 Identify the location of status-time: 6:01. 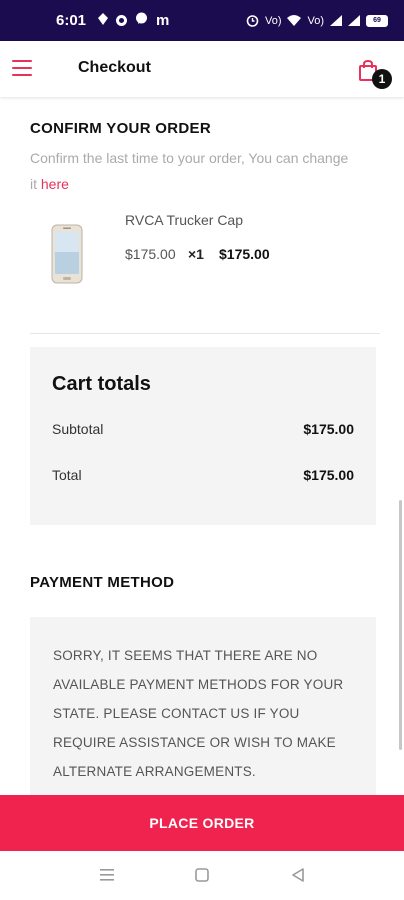
(71, 20).